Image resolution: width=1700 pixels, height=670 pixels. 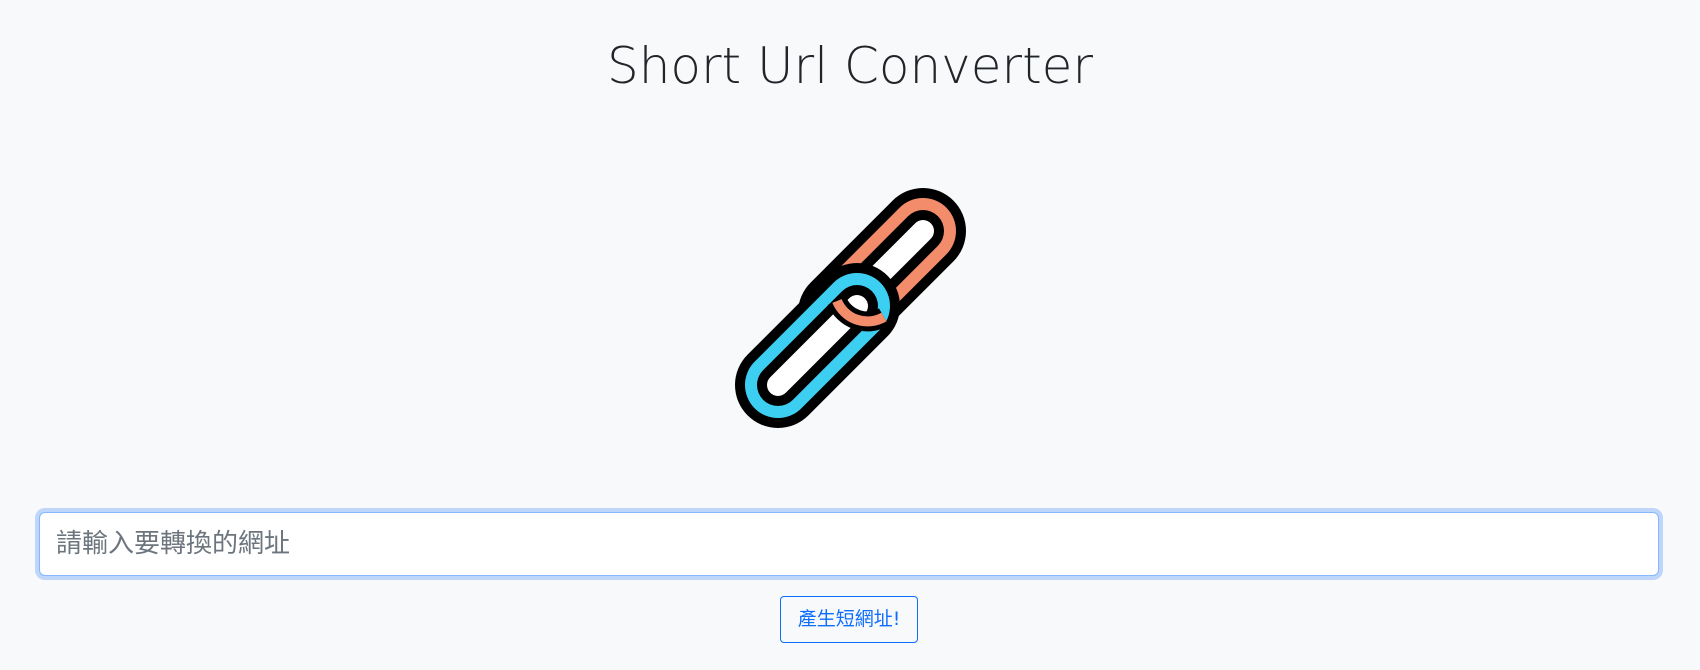 What do you see at coordinates (849, 544) in the screenshot?
I see `url-input` at bounding box center [849, 544].